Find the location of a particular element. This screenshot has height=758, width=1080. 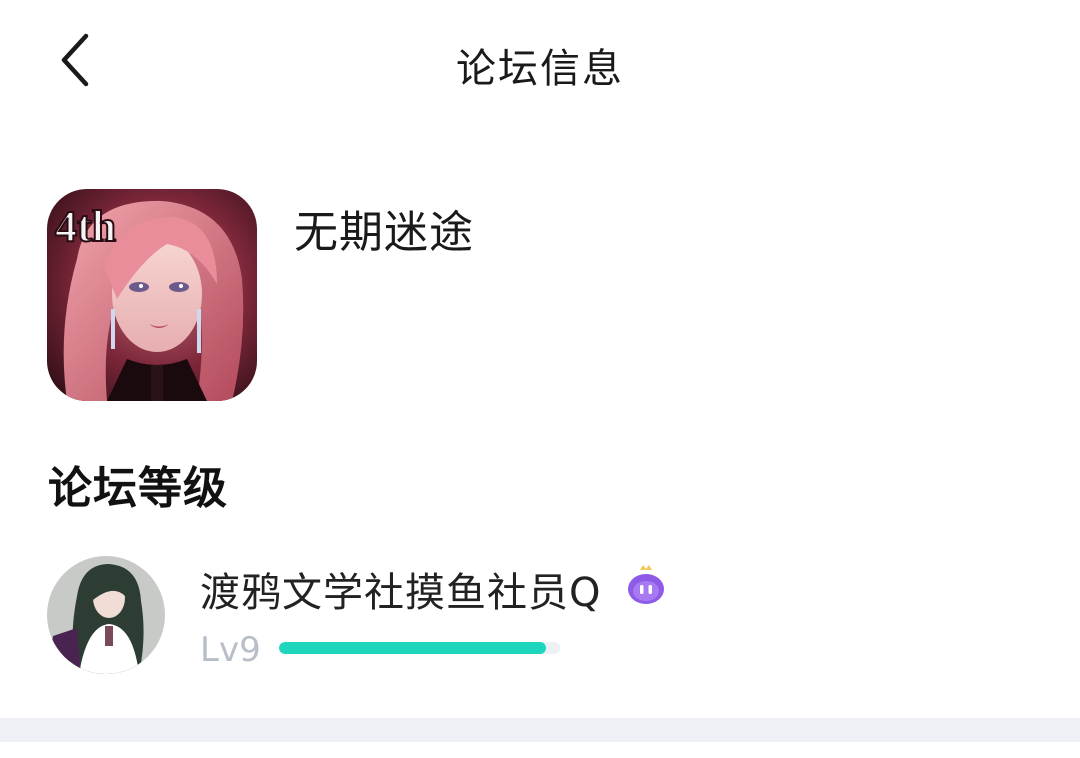

page-title: 论坛信息 is located at coordinates (540, 69).